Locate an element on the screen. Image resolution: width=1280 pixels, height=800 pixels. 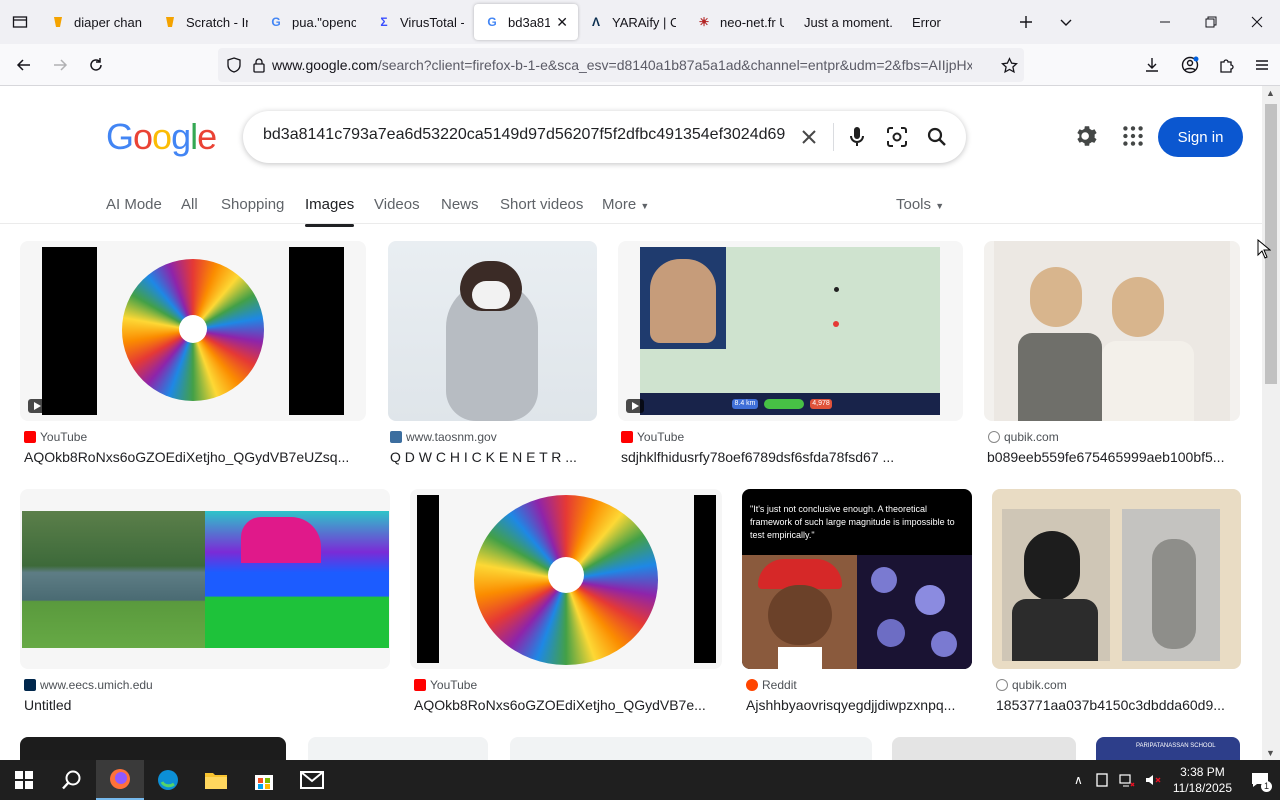
arrow-right-icon is located at coordinates (61, 64).